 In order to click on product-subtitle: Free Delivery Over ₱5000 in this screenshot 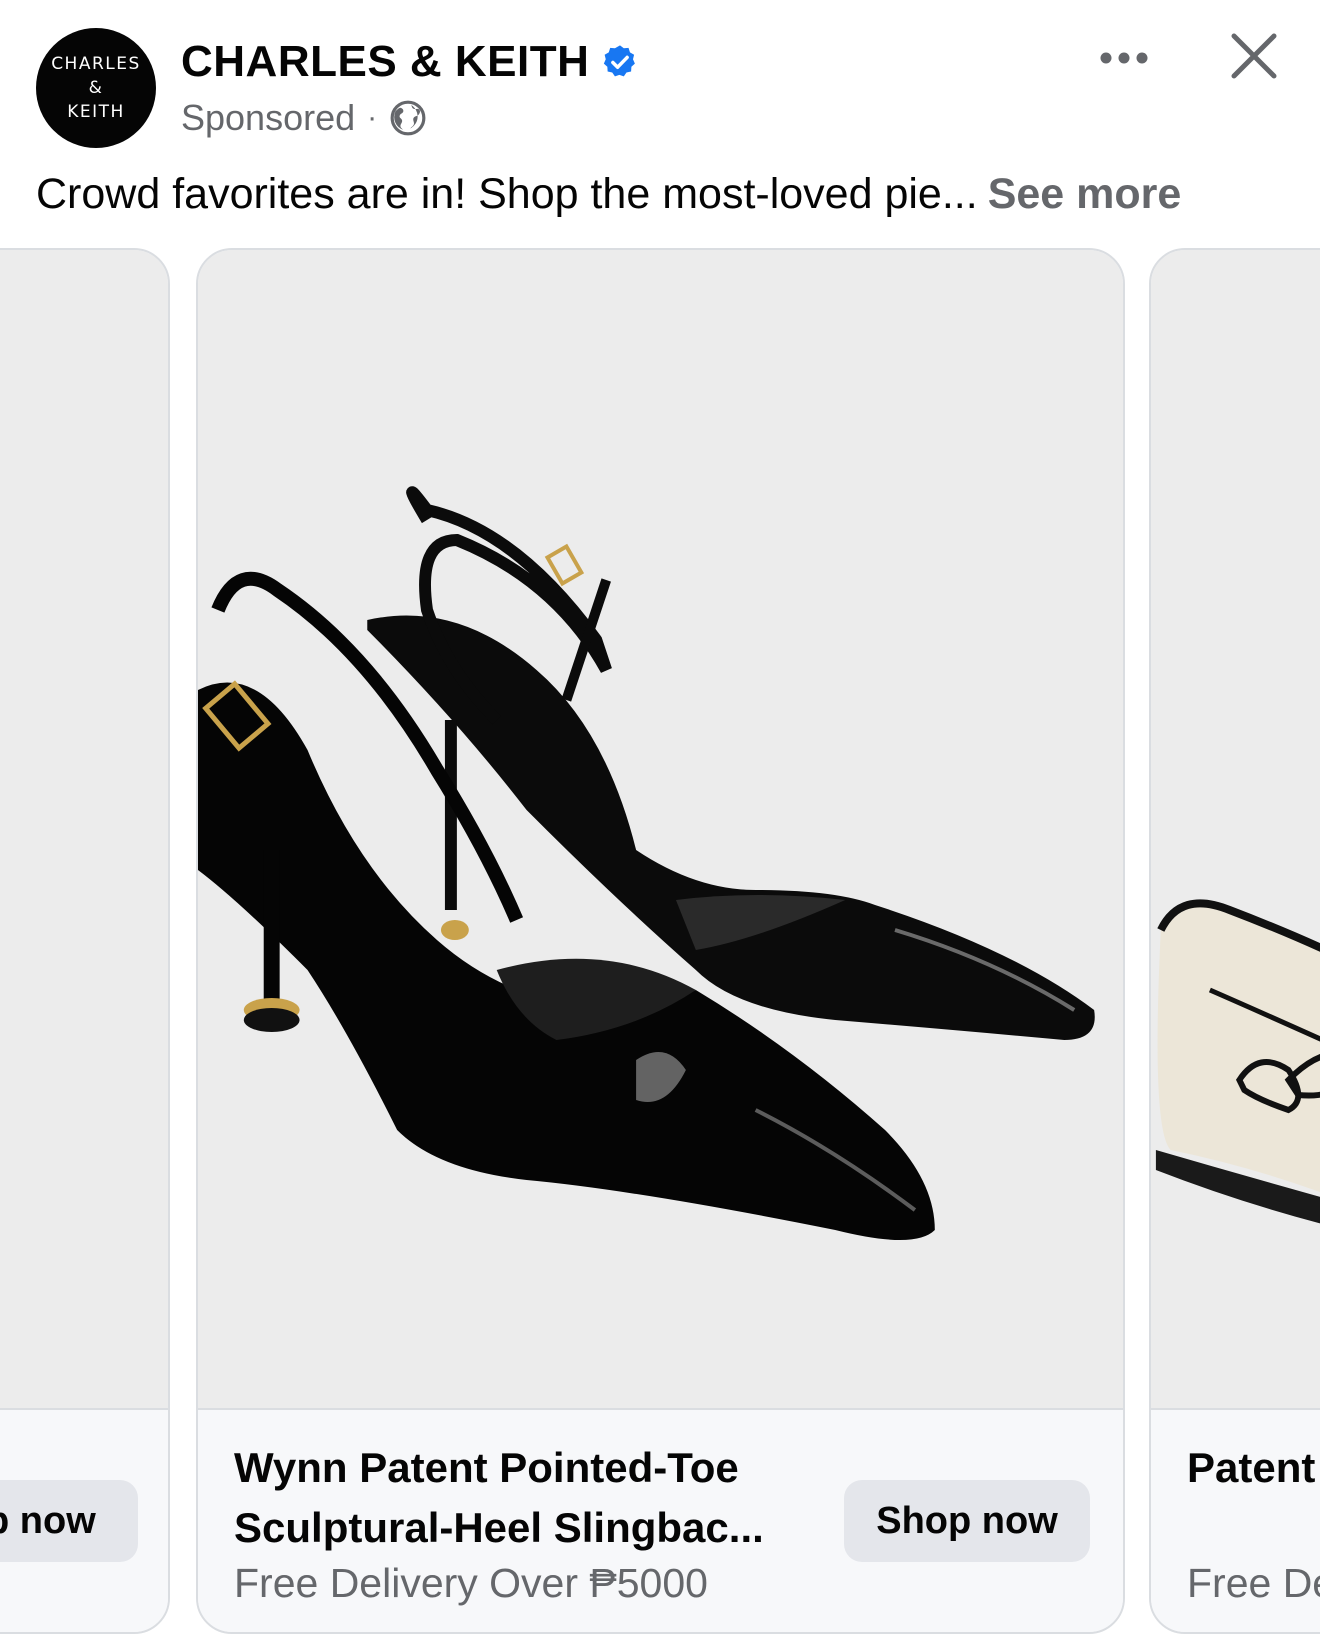, I will do `click(471, 1583)`.